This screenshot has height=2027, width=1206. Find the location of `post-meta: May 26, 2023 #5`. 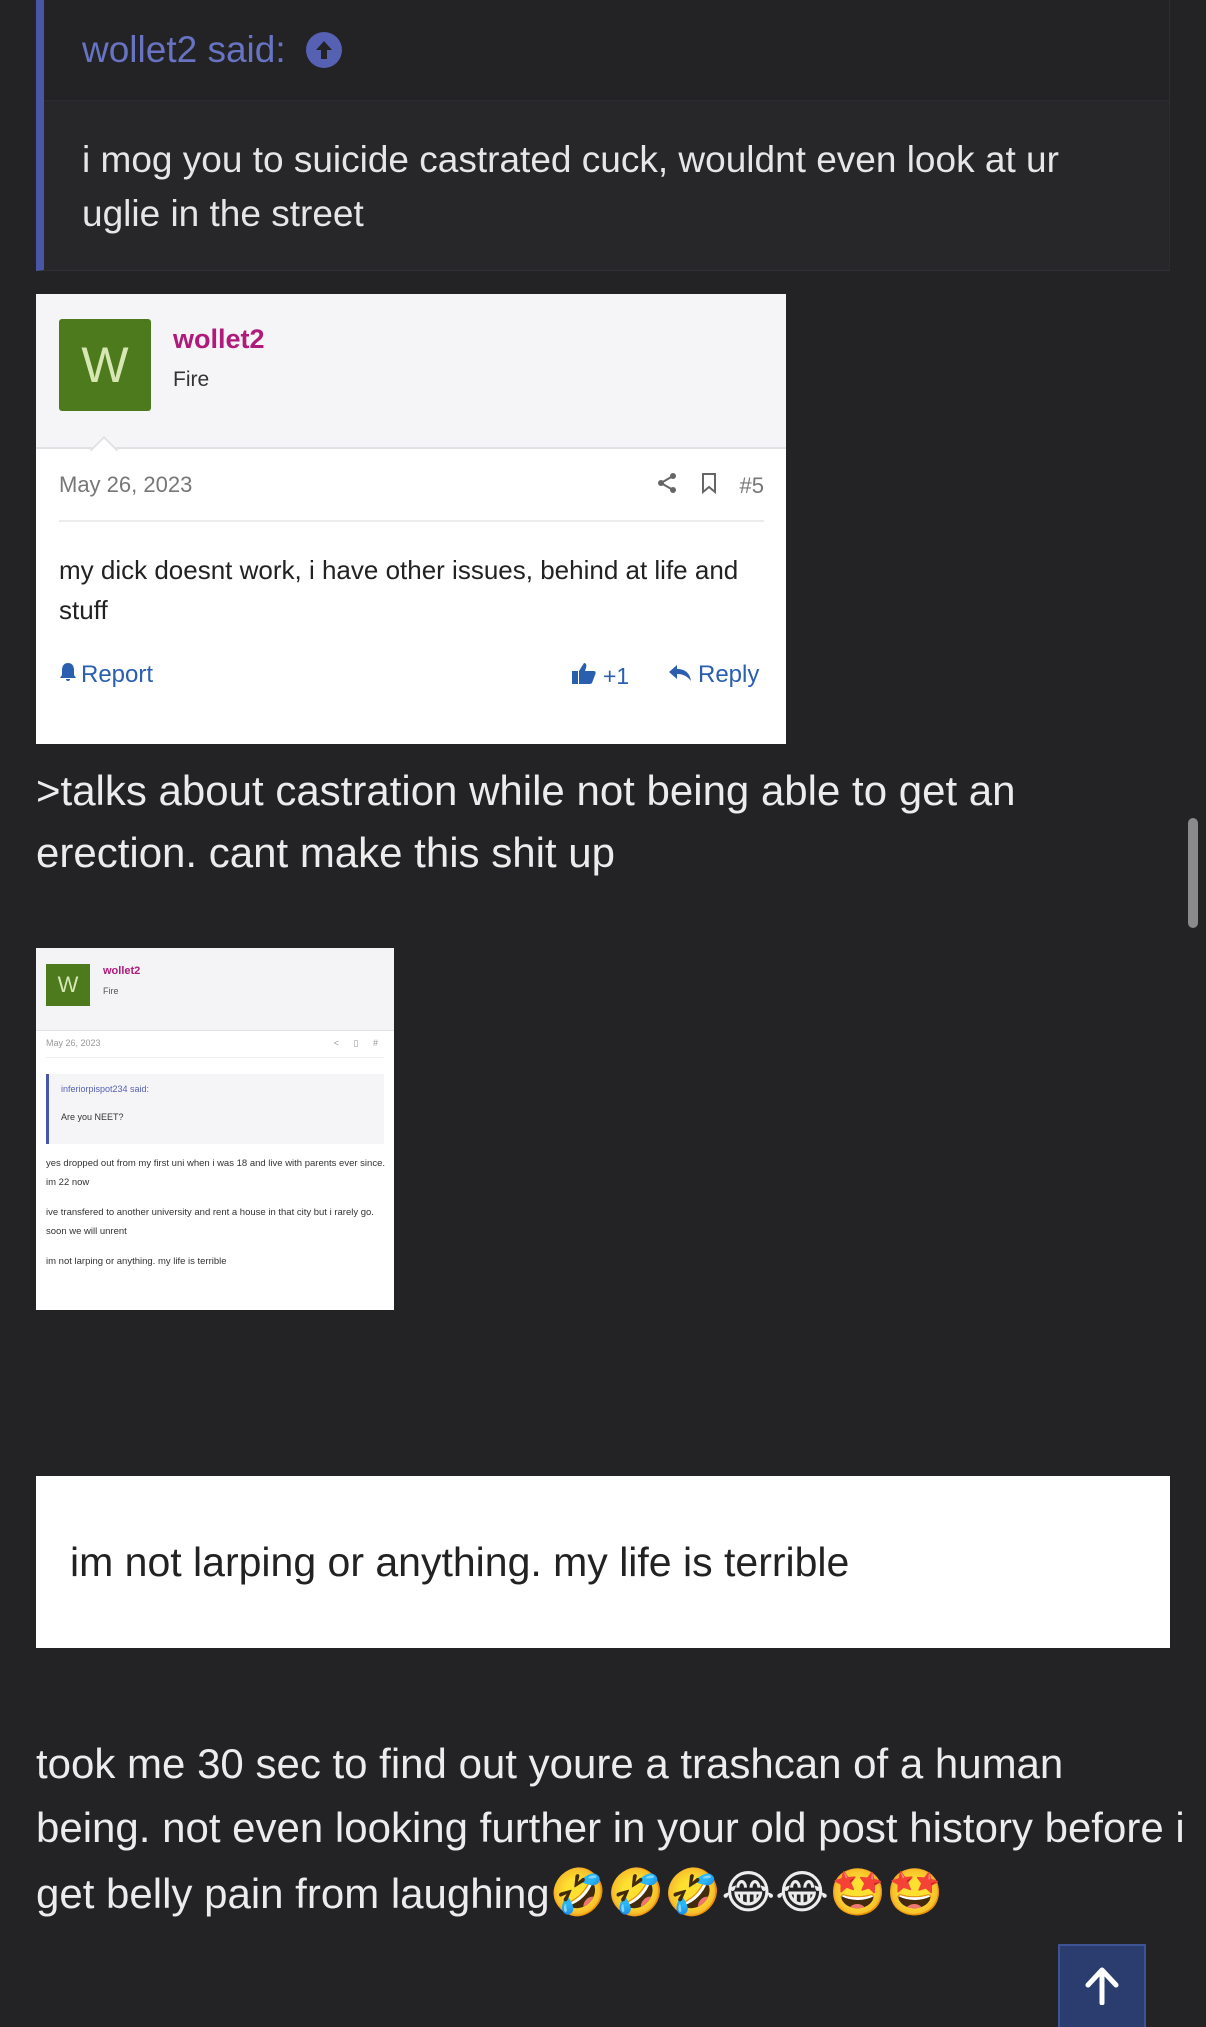

post-meta: May 26, 2023 #5 is located at coordinates (411, 497).